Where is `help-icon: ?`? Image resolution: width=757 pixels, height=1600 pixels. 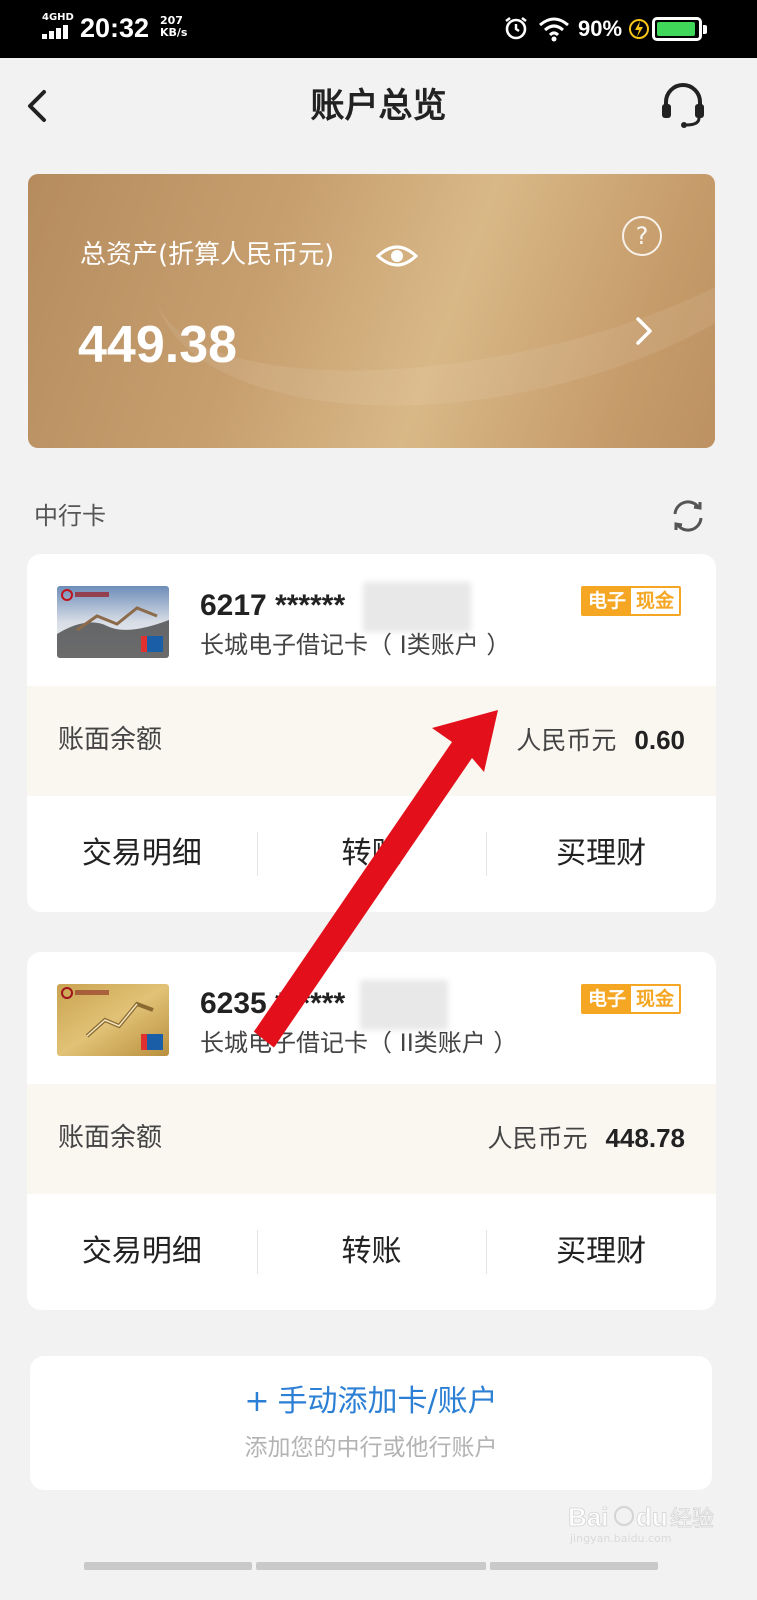 help-icon: ? is located at coordinates (642, 236).